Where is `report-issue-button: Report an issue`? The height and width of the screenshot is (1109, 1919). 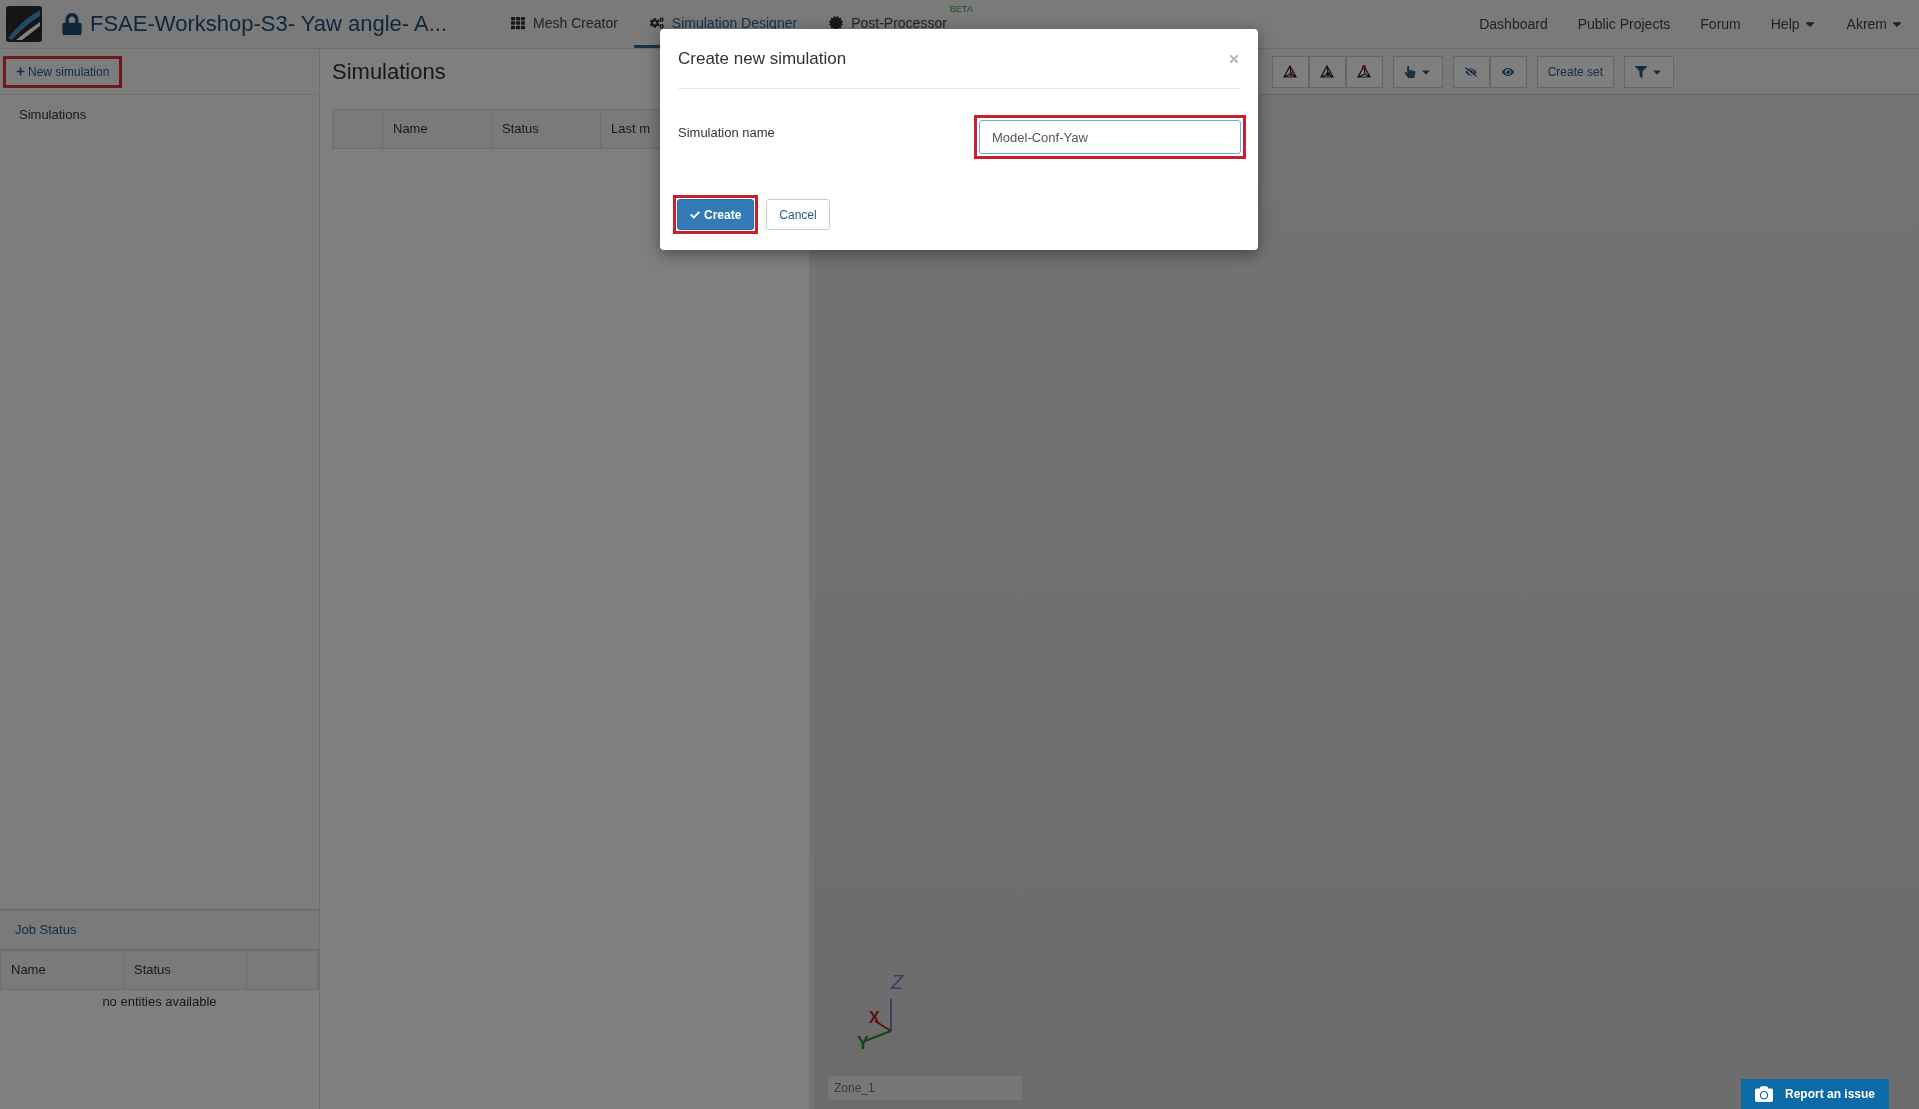
report-issue-button: Report an issue is located at coordinates (1814, 1094).